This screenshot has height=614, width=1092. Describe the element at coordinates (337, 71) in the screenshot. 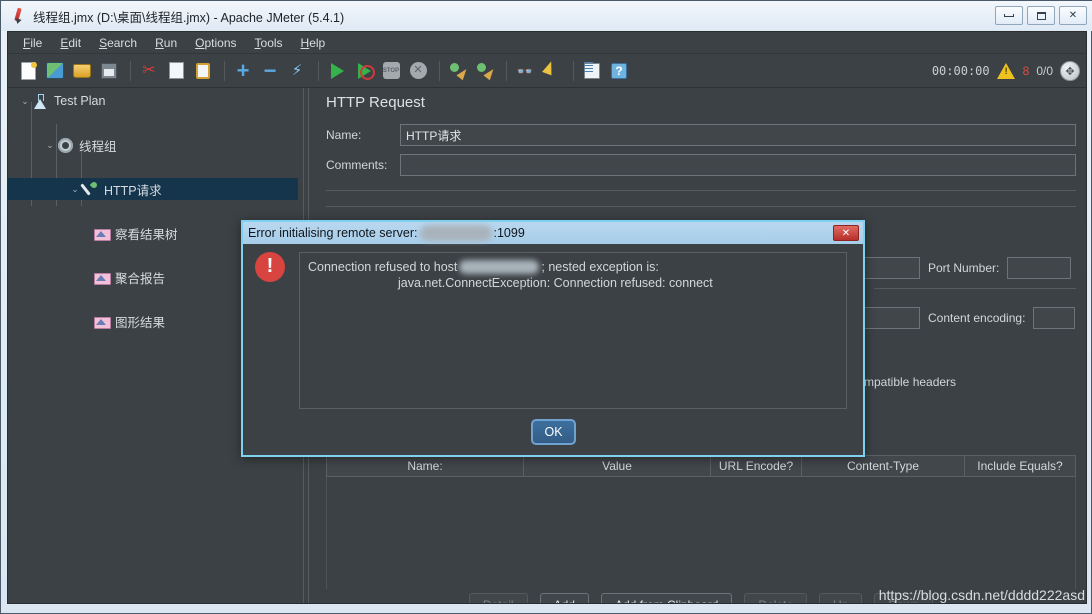

I see `start-icon` at that location.